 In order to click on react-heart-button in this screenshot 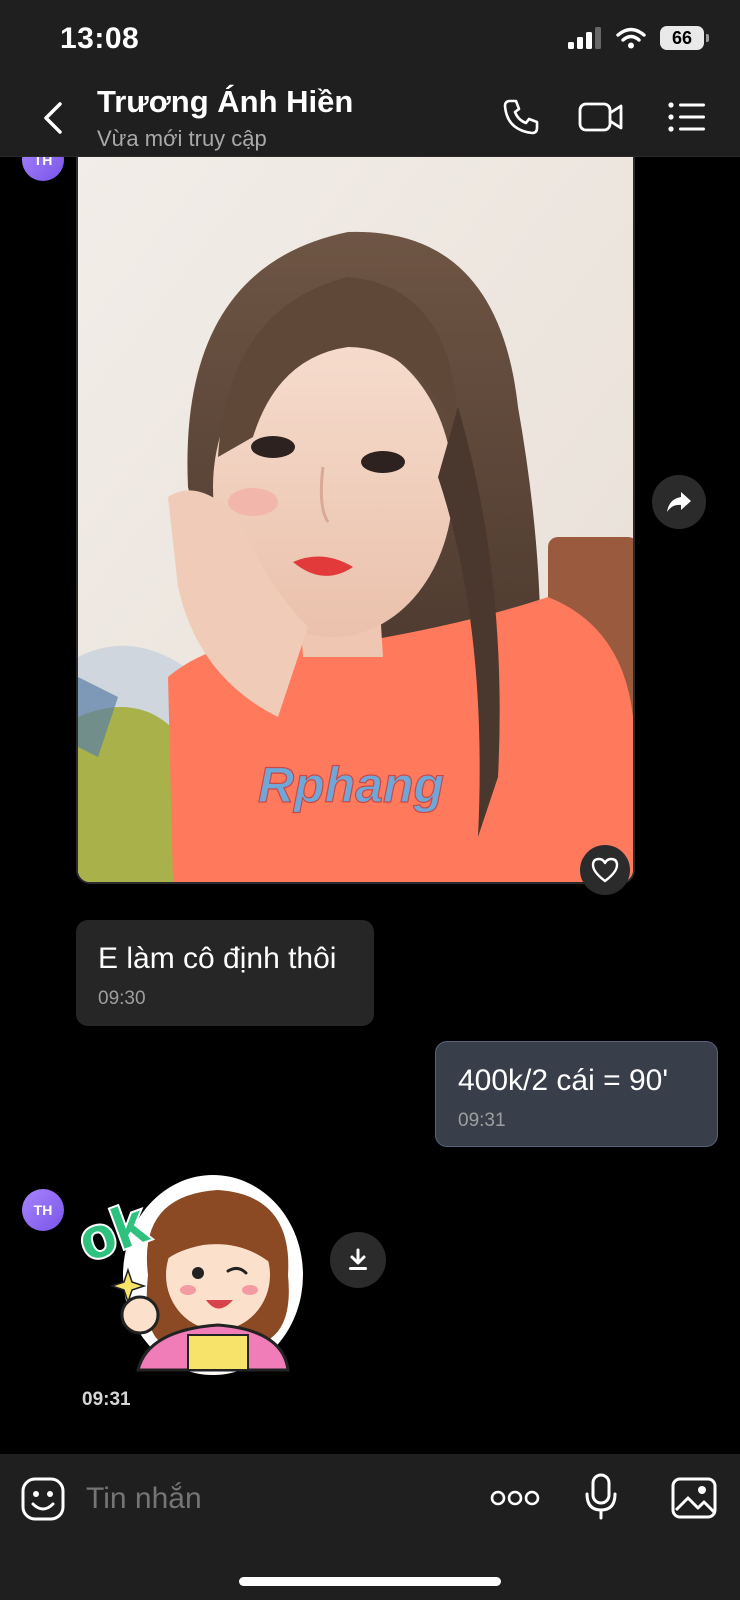, I will do `click(605, 870)`.